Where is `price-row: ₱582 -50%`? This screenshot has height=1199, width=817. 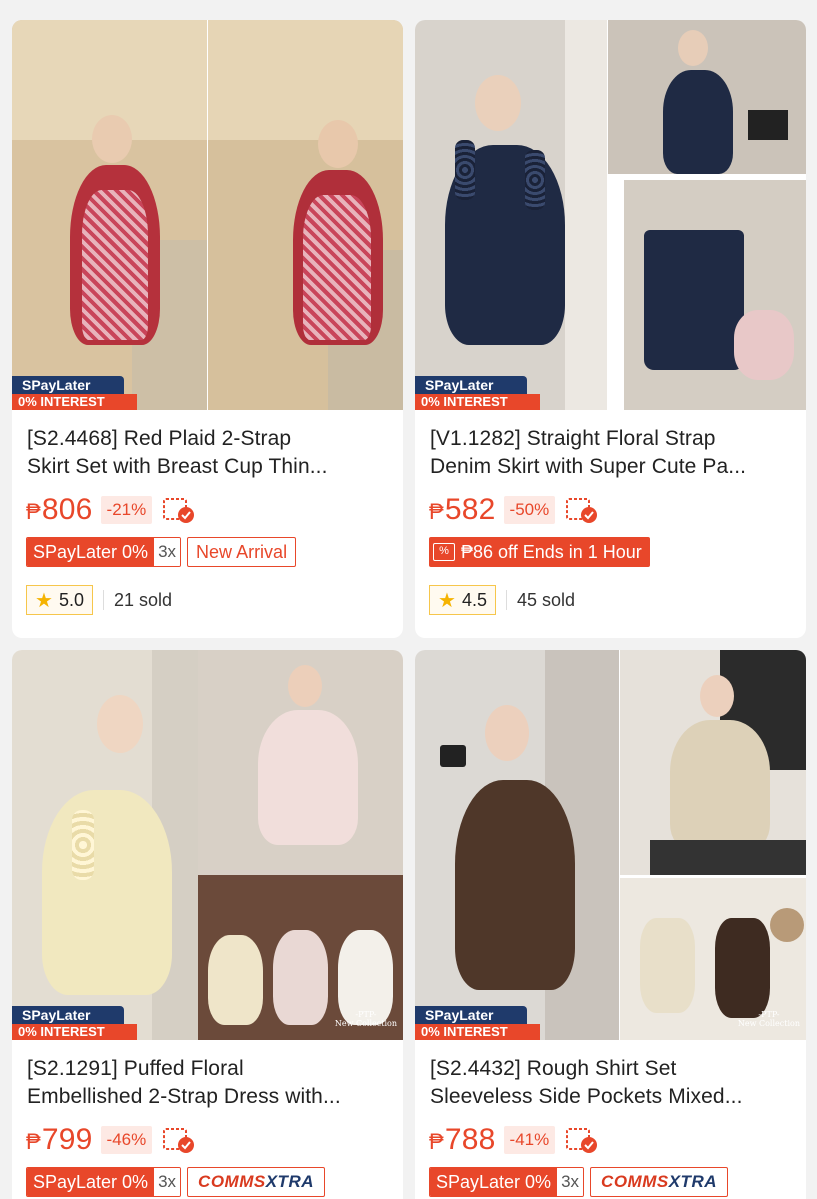
price-row: ₱582 -50% is located at coordinates (514, 510).